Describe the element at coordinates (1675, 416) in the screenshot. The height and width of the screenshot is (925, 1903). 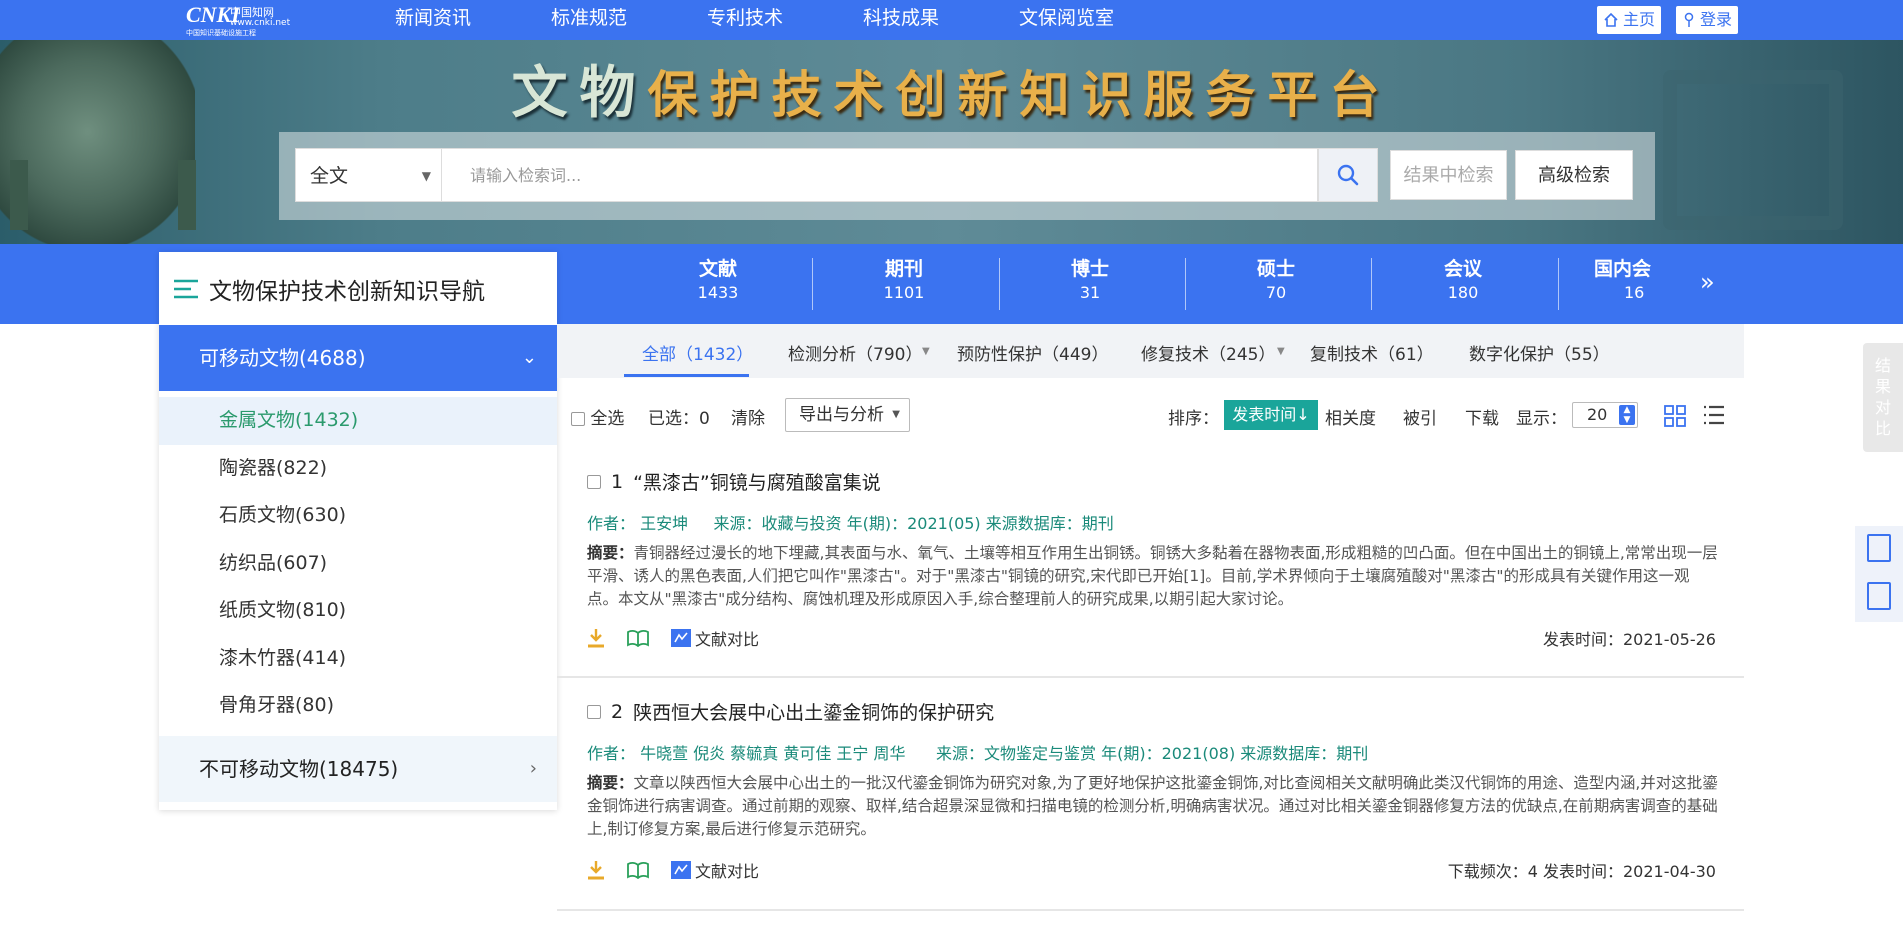
I see `grid-view-icon` at that location.